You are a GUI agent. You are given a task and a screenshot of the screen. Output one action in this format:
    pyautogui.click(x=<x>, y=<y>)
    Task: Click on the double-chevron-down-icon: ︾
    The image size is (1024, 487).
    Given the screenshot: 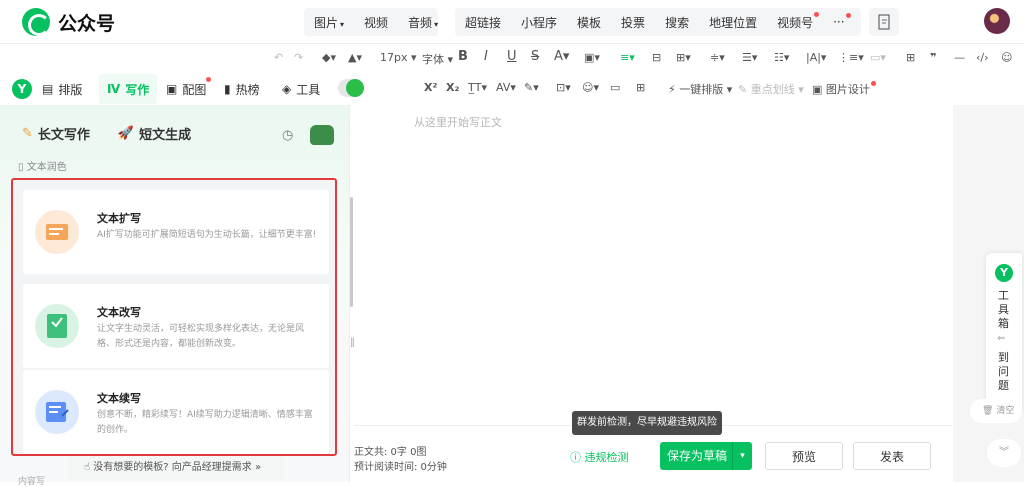 What is the action you would take?
    pyautogui.click(x=1004, y=452)
    